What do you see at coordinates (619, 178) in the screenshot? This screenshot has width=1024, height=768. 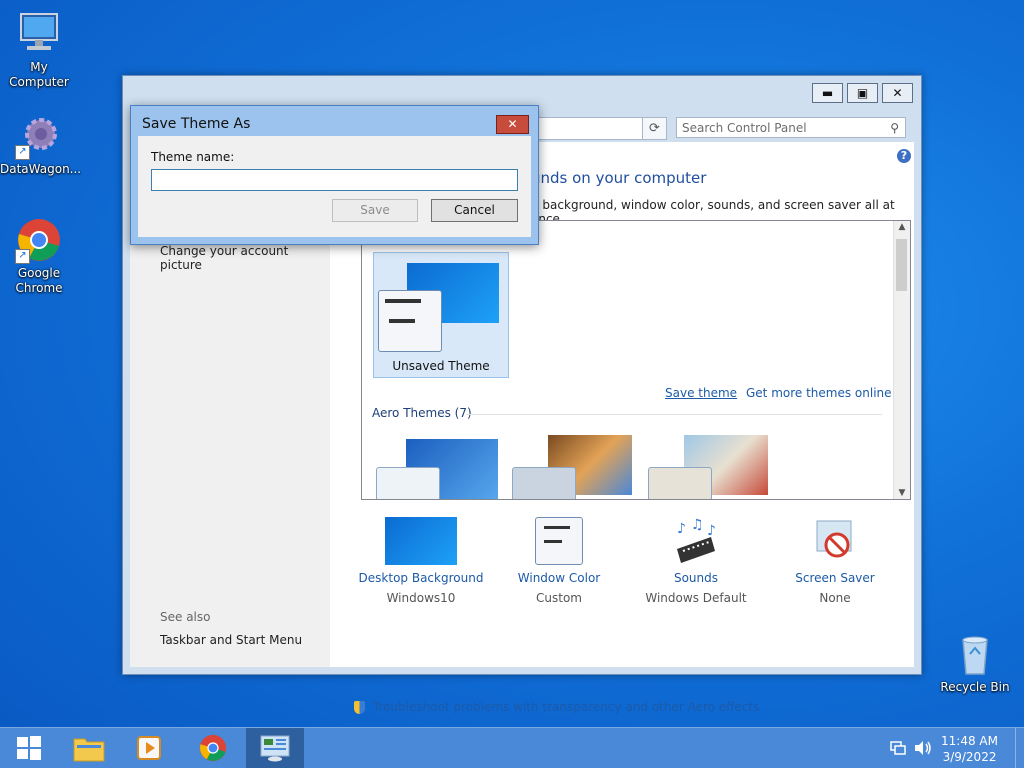 I see `page-heading: unds on your computer` at bounding box center [619, 178].